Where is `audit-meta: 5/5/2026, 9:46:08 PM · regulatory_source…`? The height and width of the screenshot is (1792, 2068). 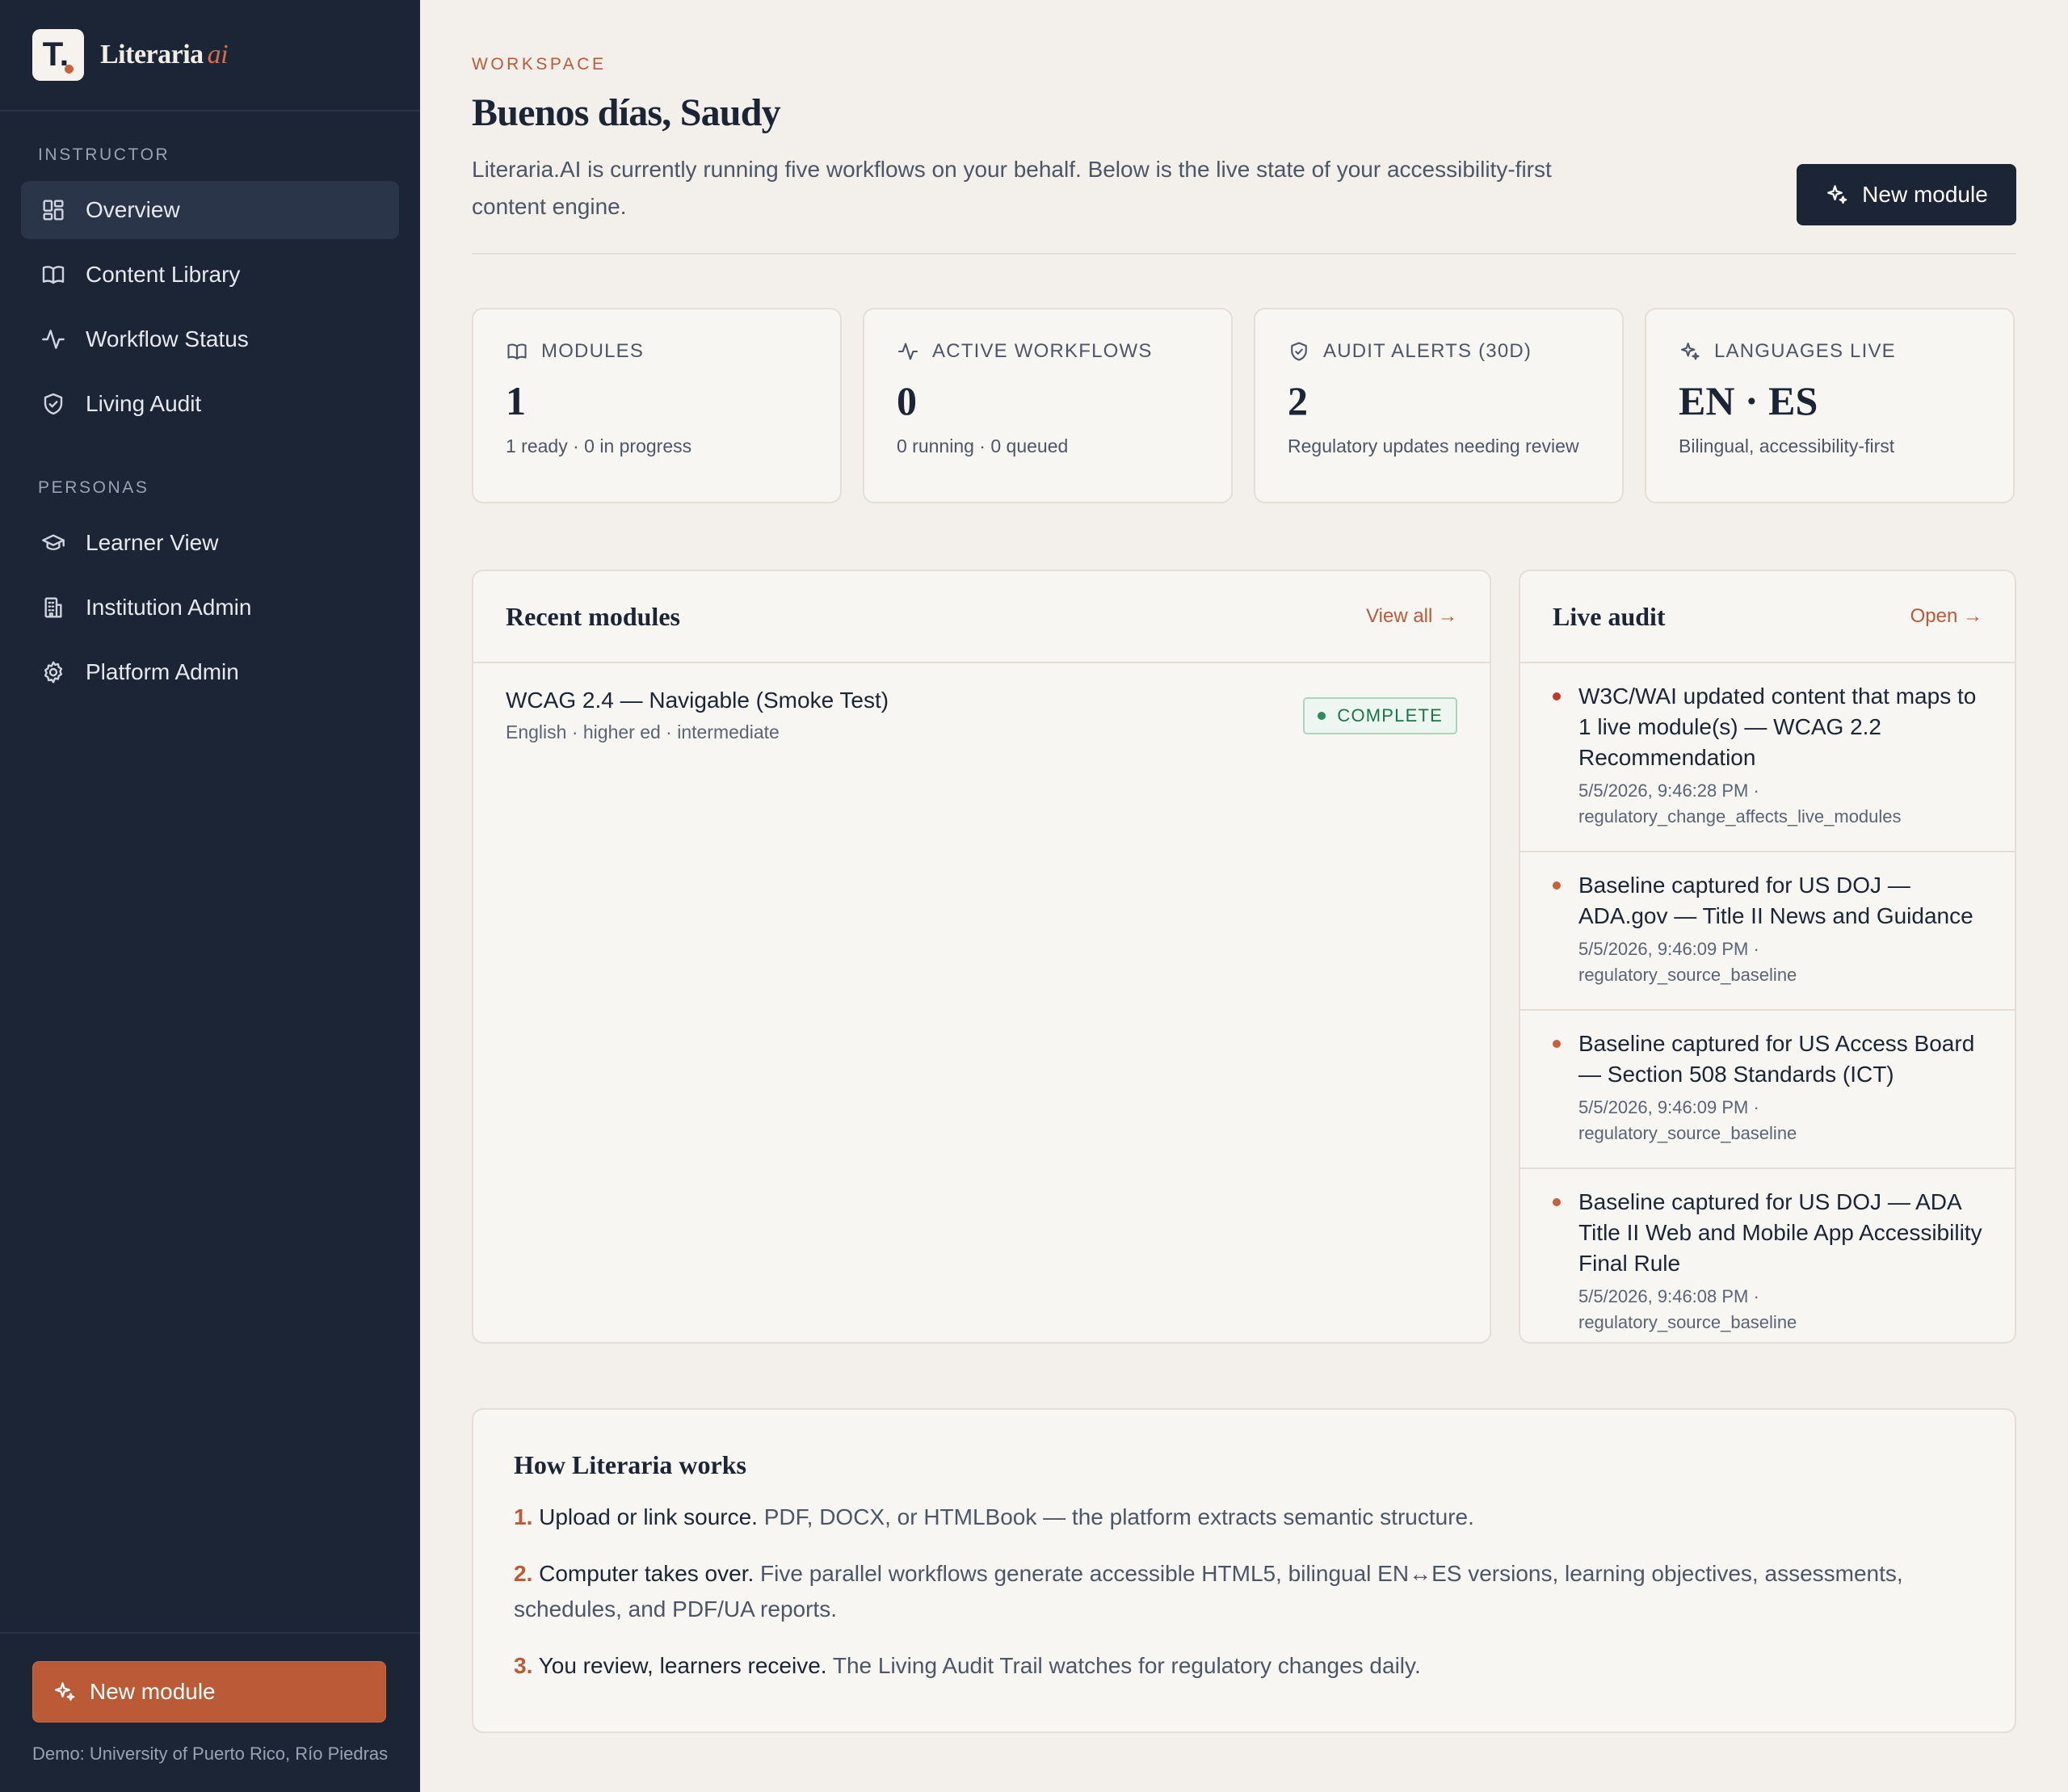
audit-meta: 5/5/2026, 9:46:08 PM · regulatory_source… is located at coordinates (1687, 1309).